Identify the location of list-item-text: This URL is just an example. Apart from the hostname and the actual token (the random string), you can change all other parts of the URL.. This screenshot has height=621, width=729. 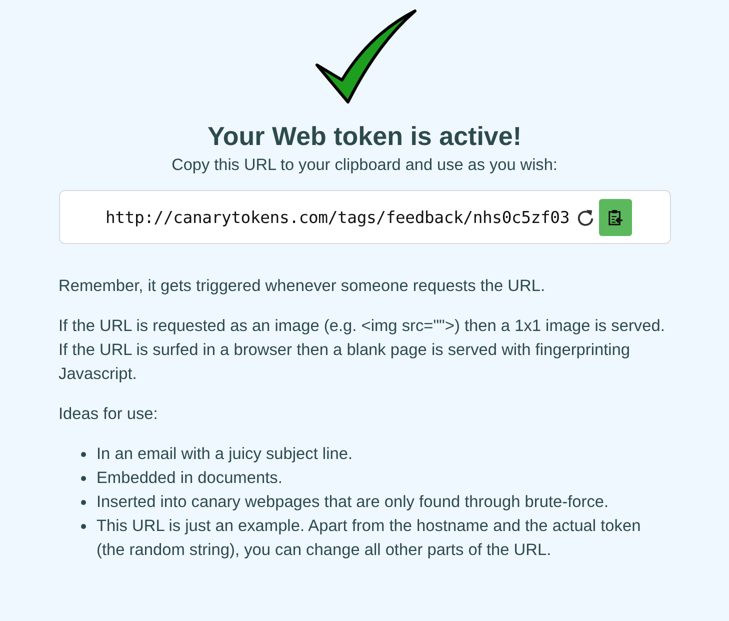
(369, 538).